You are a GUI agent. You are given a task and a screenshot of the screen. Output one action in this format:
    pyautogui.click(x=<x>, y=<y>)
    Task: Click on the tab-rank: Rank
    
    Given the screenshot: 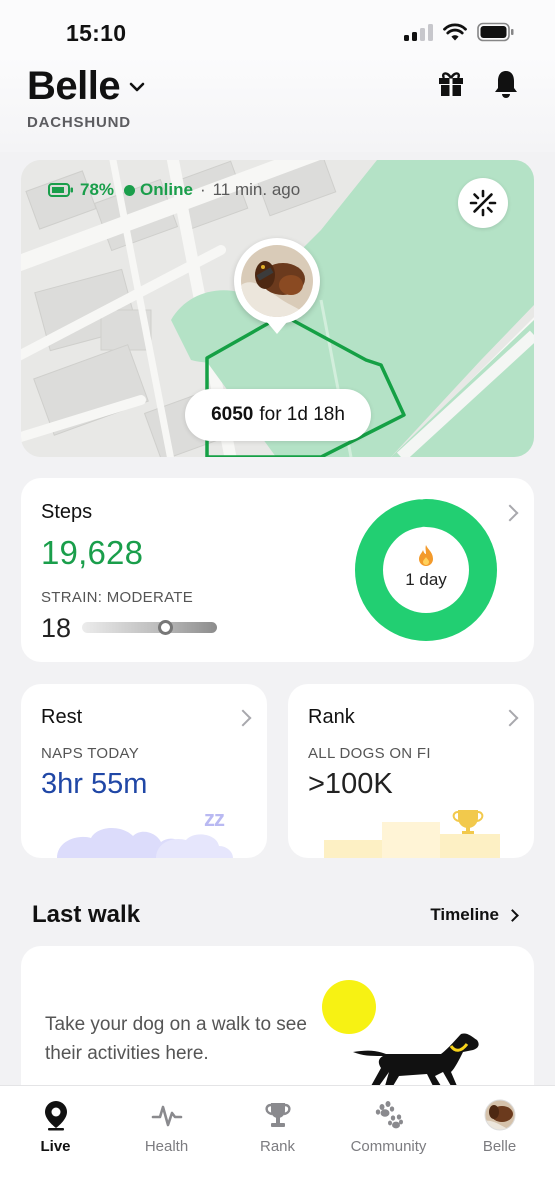 What is the action you would take?
    pyautogui.click(x=277, y=1126)
    